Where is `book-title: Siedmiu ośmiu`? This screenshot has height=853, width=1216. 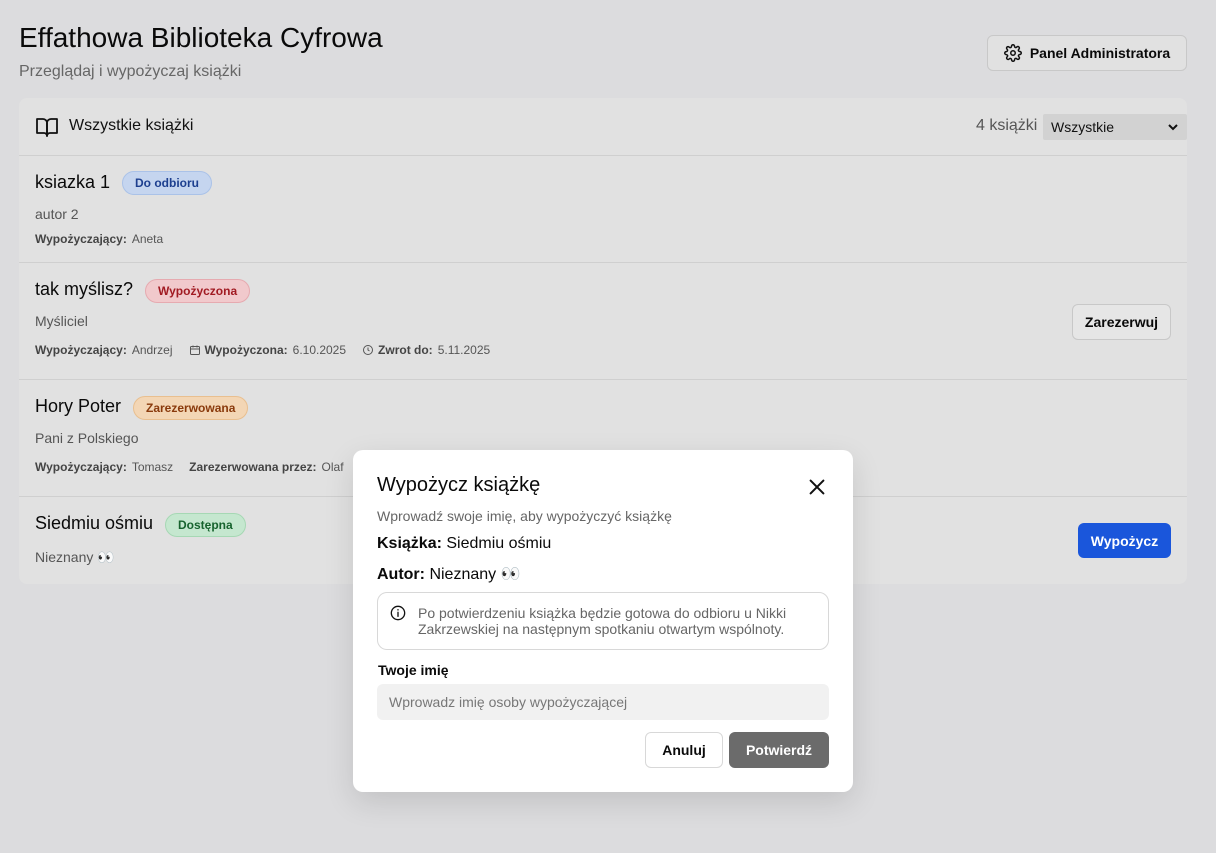 book-title: Siedmiu ośmiu is located at coordinates (94, 523).